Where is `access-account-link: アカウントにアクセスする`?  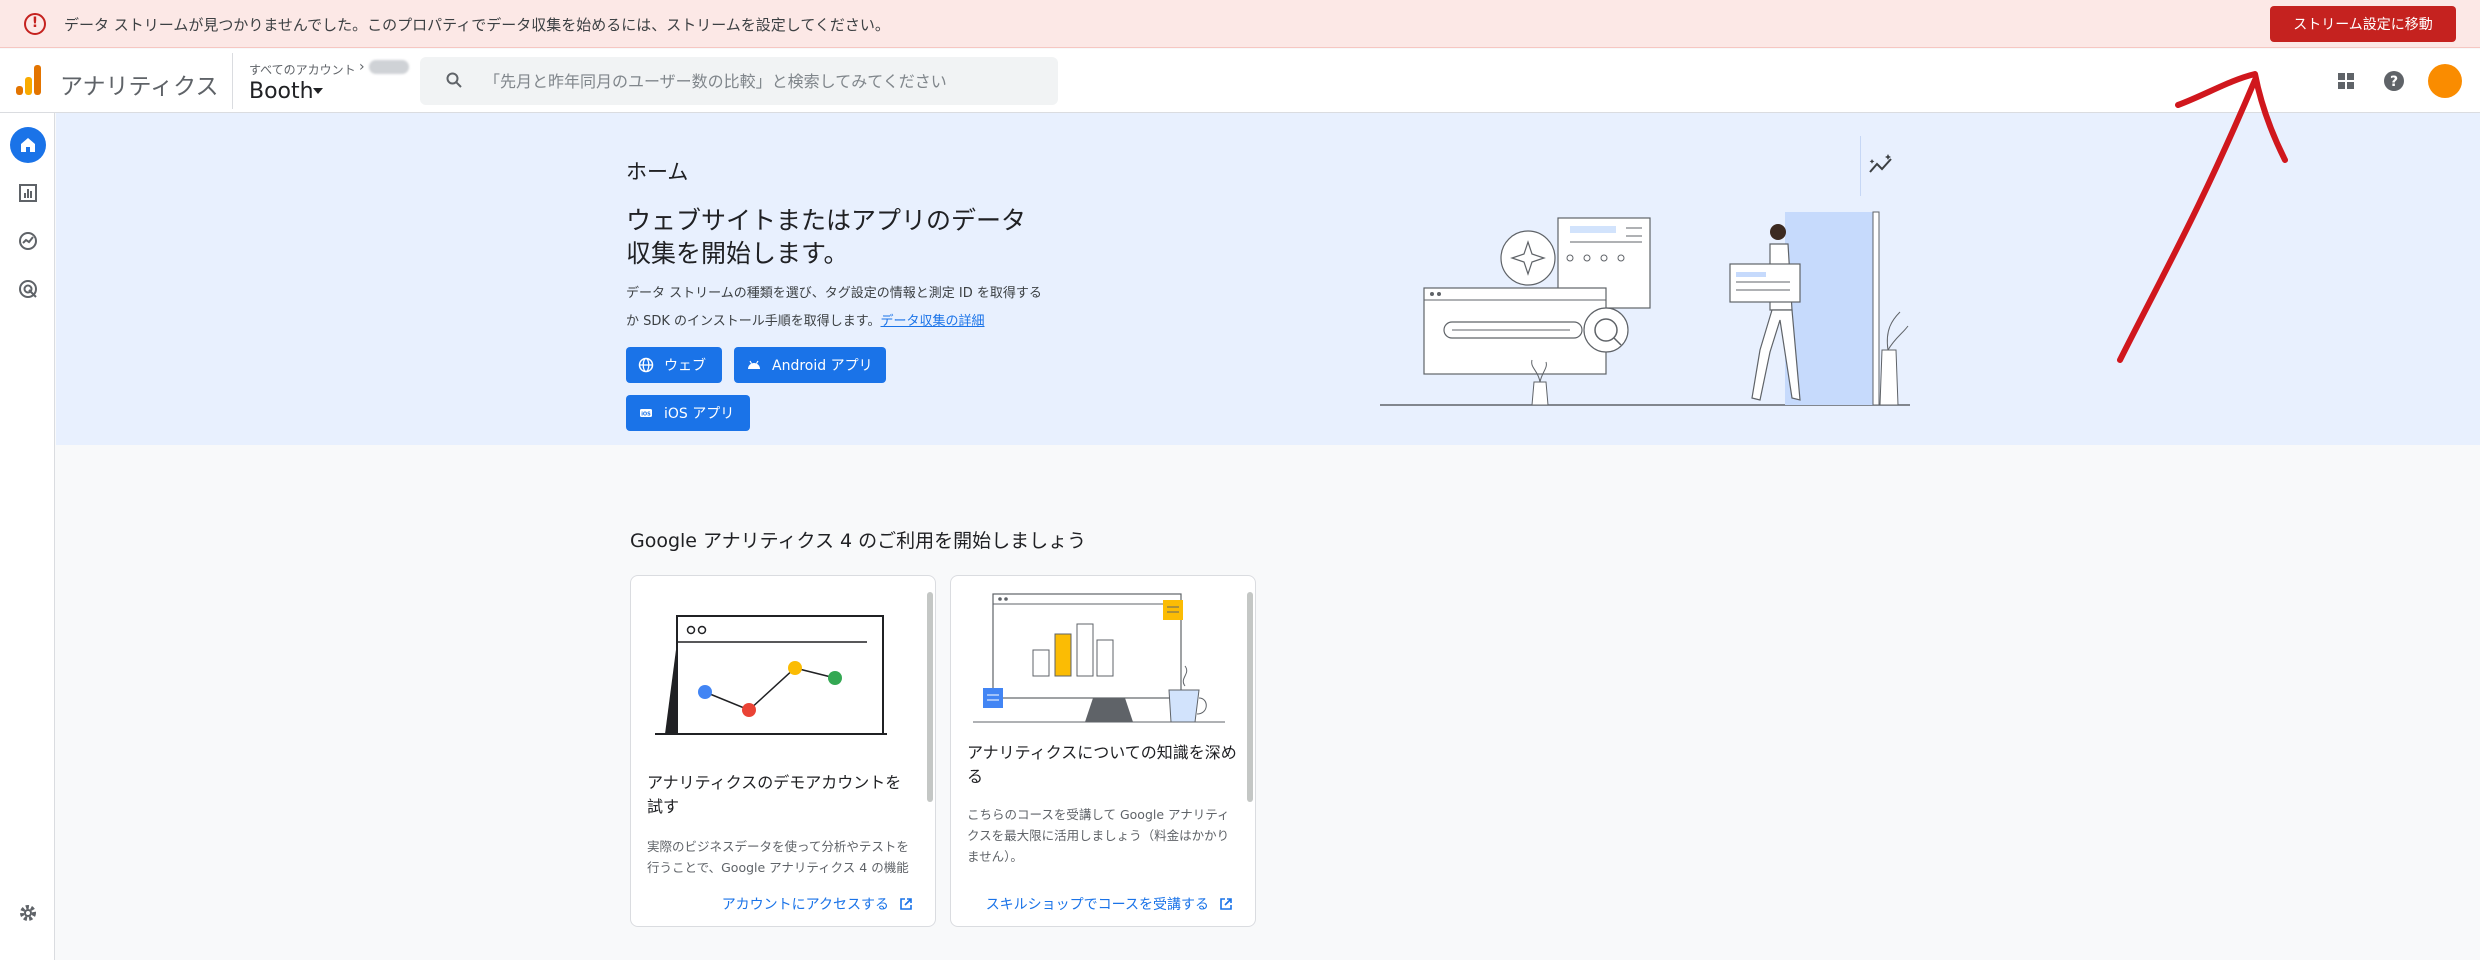
access-account-link: アカウントにアクセスする is located at coordinates (817, 904).